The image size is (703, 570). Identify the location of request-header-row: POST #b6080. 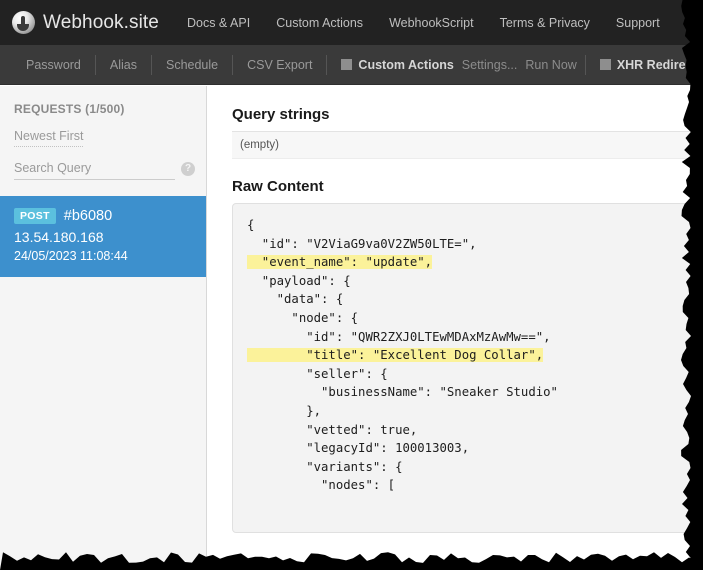
(103, 216).